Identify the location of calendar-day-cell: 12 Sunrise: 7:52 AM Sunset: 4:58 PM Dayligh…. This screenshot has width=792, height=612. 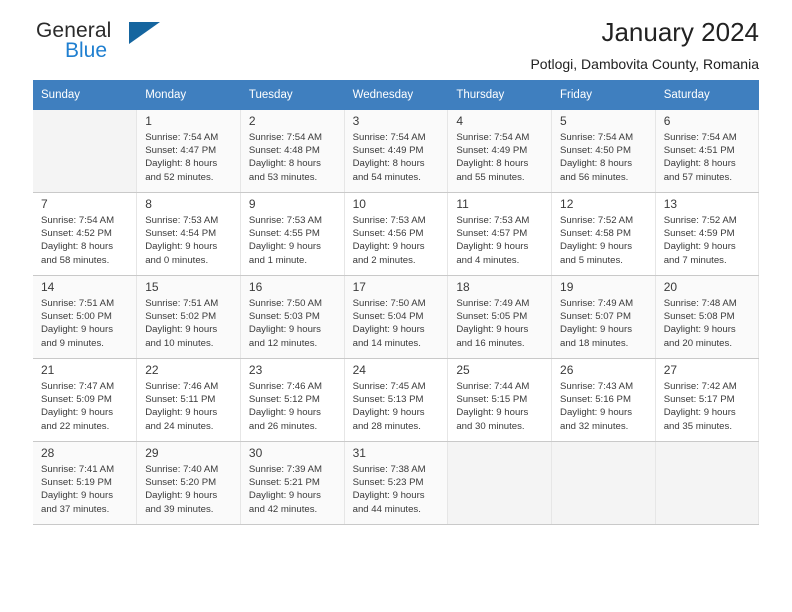
(603, 234).